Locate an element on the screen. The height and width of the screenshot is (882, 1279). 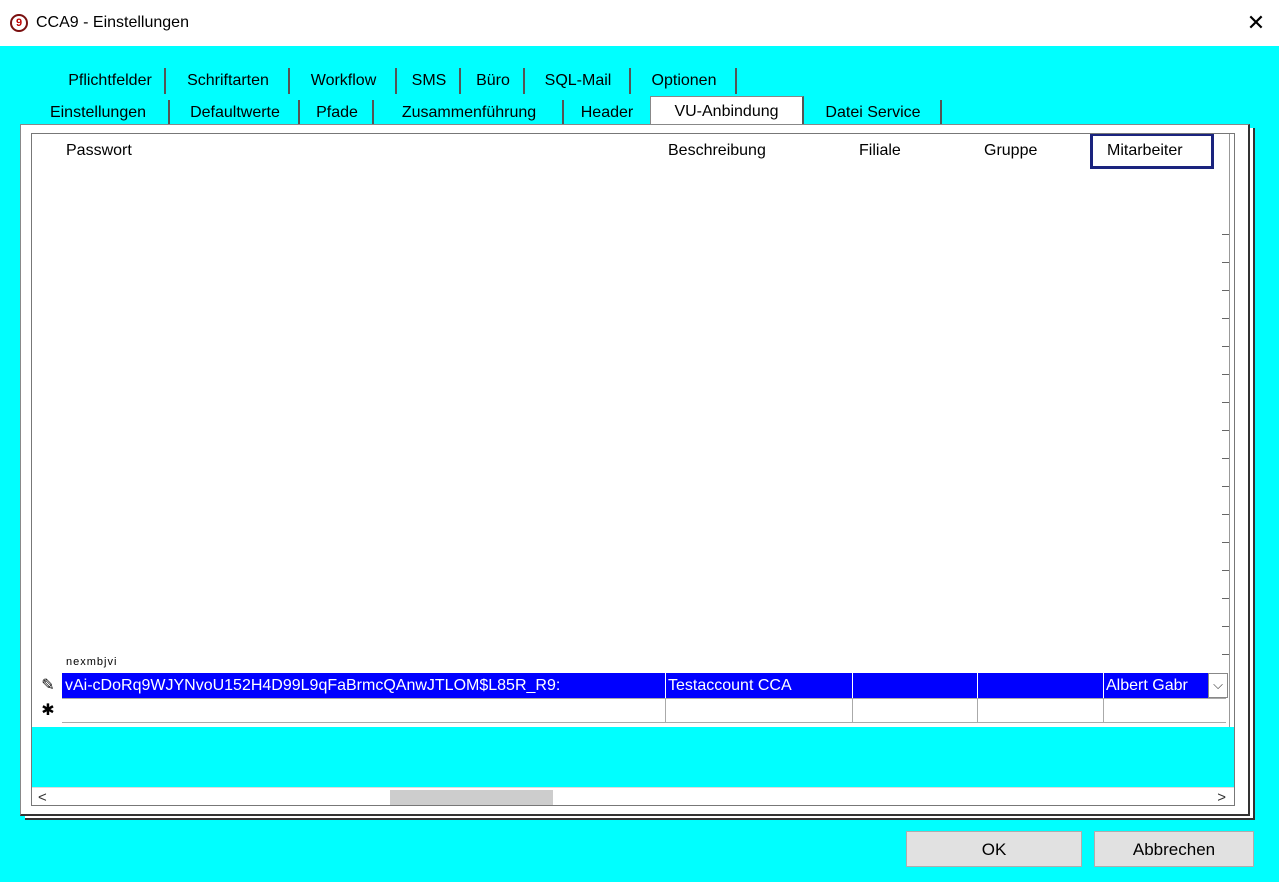
close-button: ✕ is located at coordinates (1256, 23).